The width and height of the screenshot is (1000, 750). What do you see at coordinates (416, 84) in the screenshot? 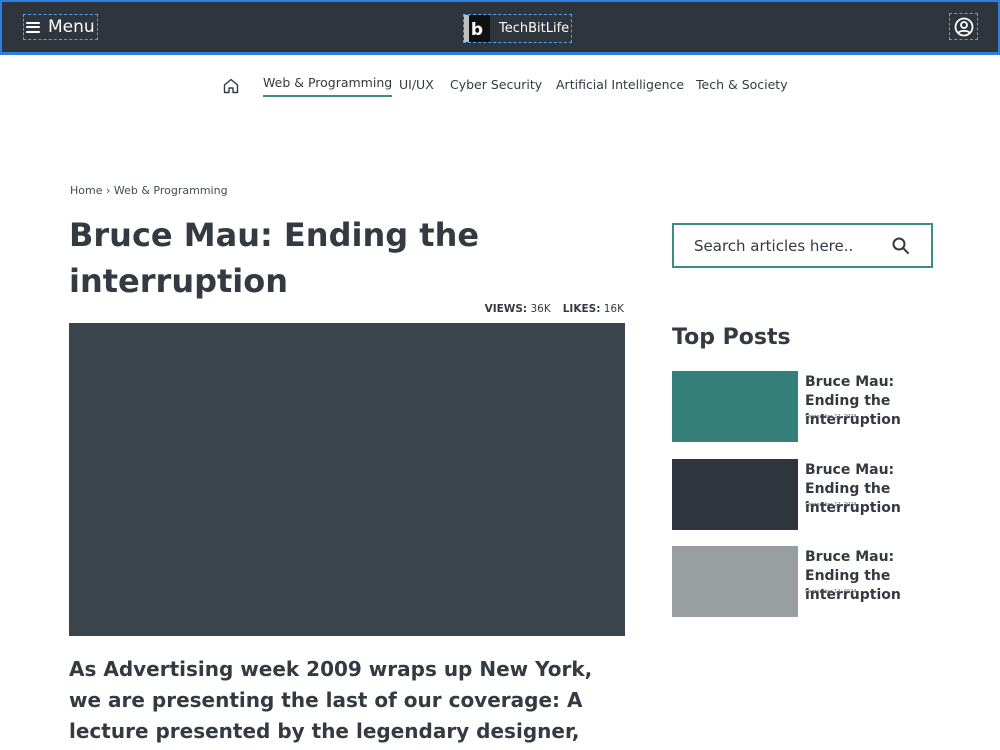
I see `nav-item-ui-ux: UI/UX` at bounding box center [416, 84].